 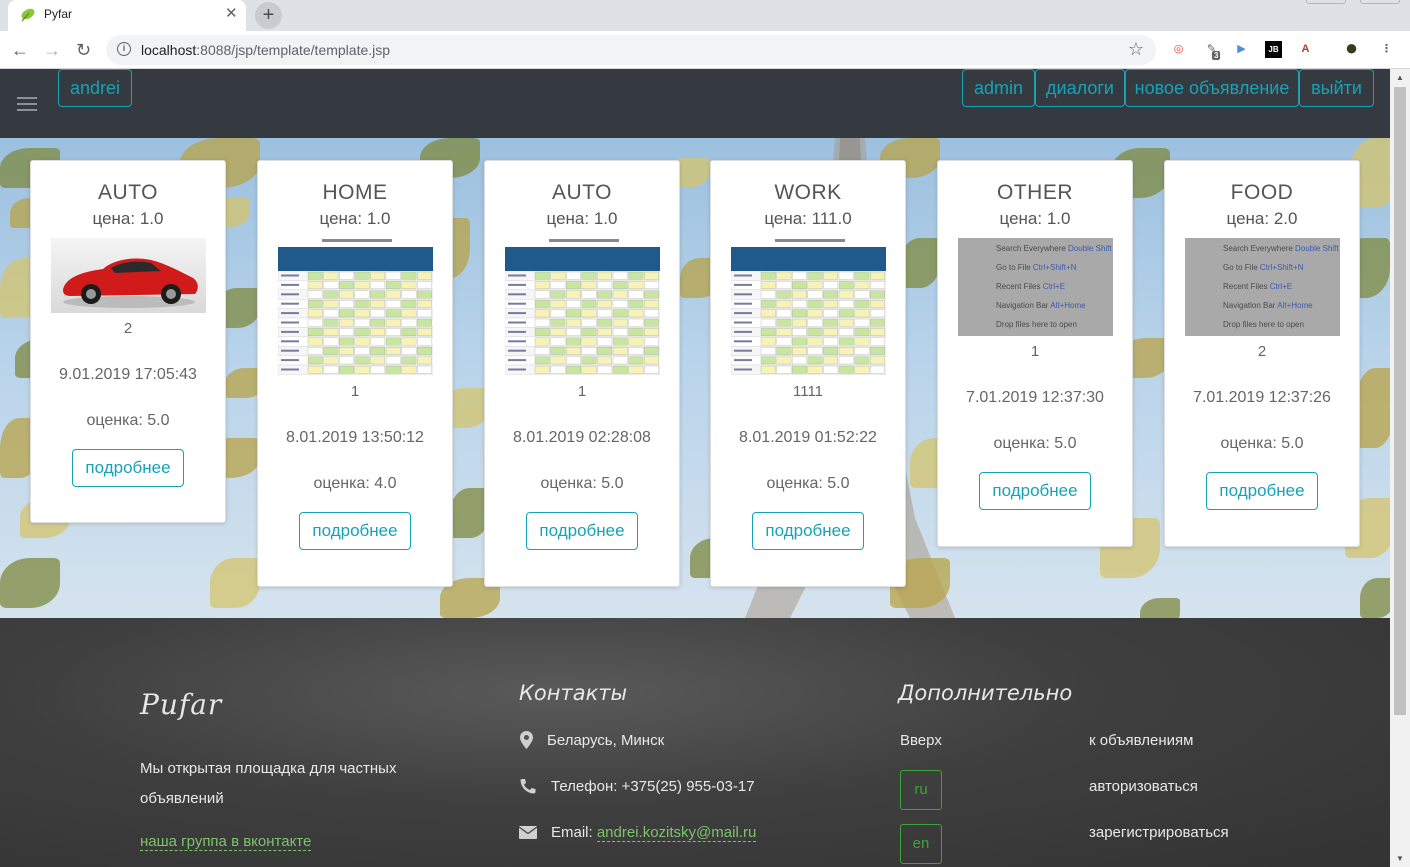 What do you see at coordinates (1262, 218) in the screenshot?
I see `ad-price: цена: 2.0` at bounding box center [1262, 218].